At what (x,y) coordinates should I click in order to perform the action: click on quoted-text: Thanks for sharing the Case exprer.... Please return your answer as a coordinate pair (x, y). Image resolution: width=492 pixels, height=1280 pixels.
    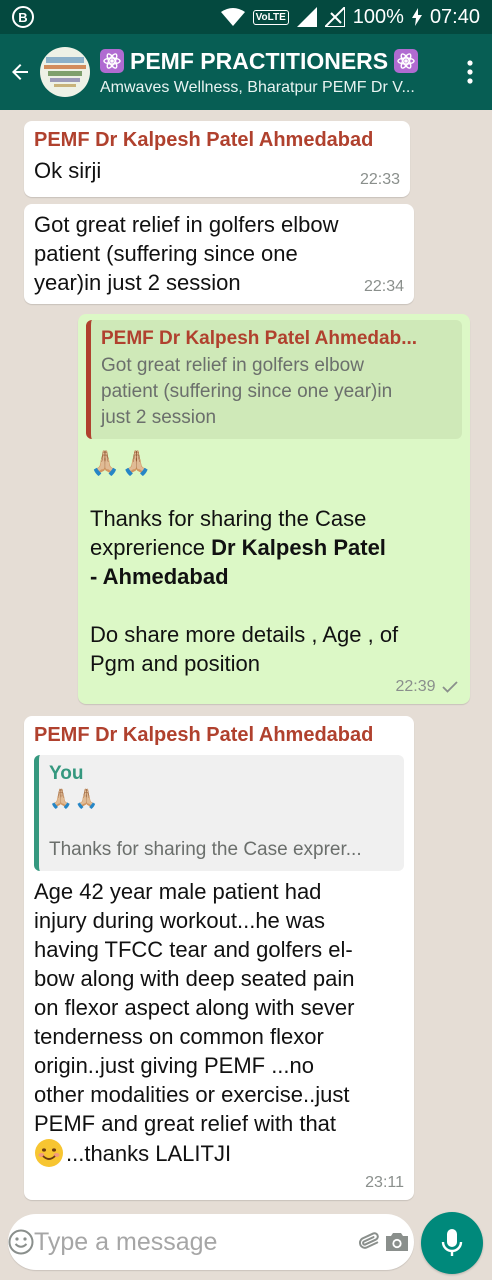
    Looking at the image, I should click on (205, 849).